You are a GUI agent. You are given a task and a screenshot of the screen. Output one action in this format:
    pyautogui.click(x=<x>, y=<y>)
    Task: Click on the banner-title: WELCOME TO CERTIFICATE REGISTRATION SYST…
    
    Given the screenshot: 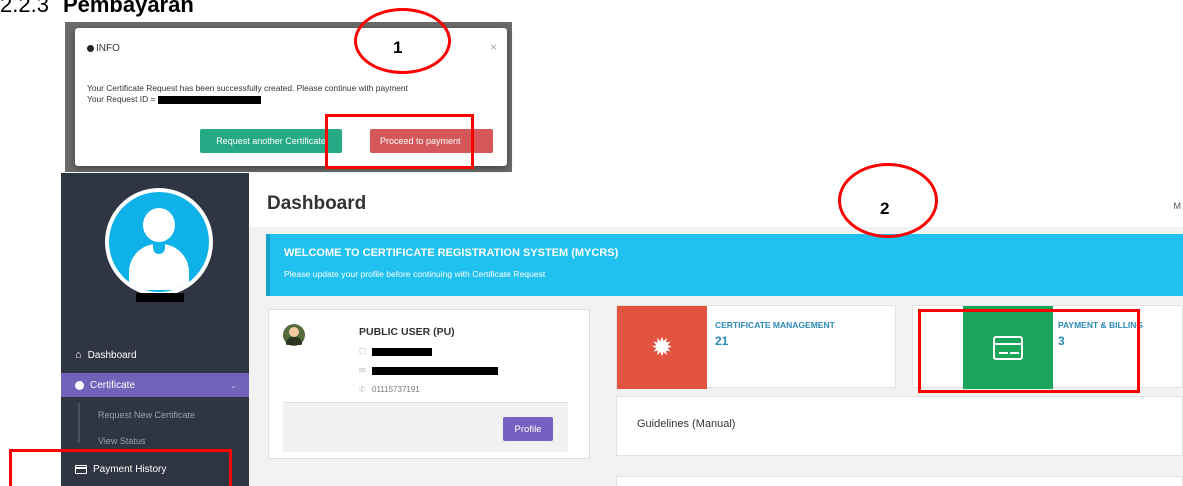 What is the action you would take?
    pyautogui.click(x=451, y=253)
    